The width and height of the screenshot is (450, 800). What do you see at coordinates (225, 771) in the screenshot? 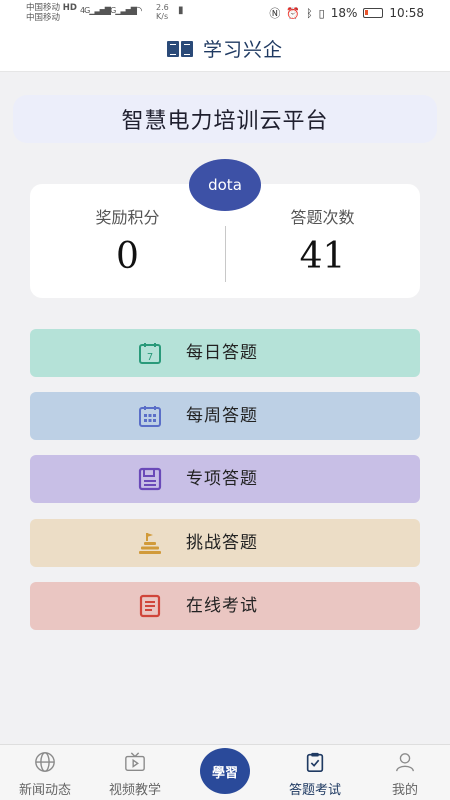
I see `center-logo-button: 學習` at bounding box center [225, 771].